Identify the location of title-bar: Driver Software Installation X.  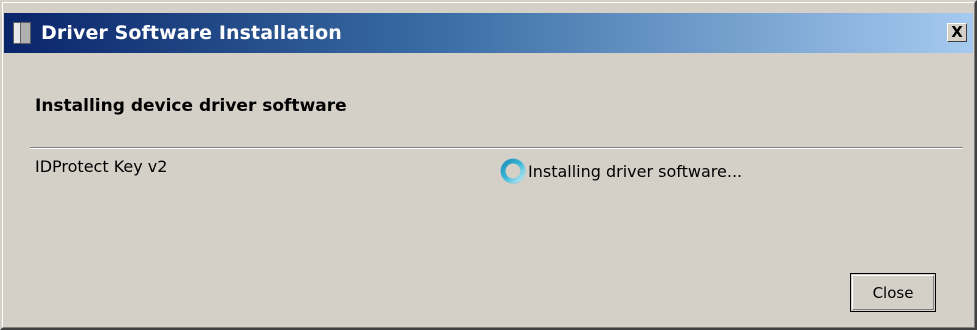
(488, 33).